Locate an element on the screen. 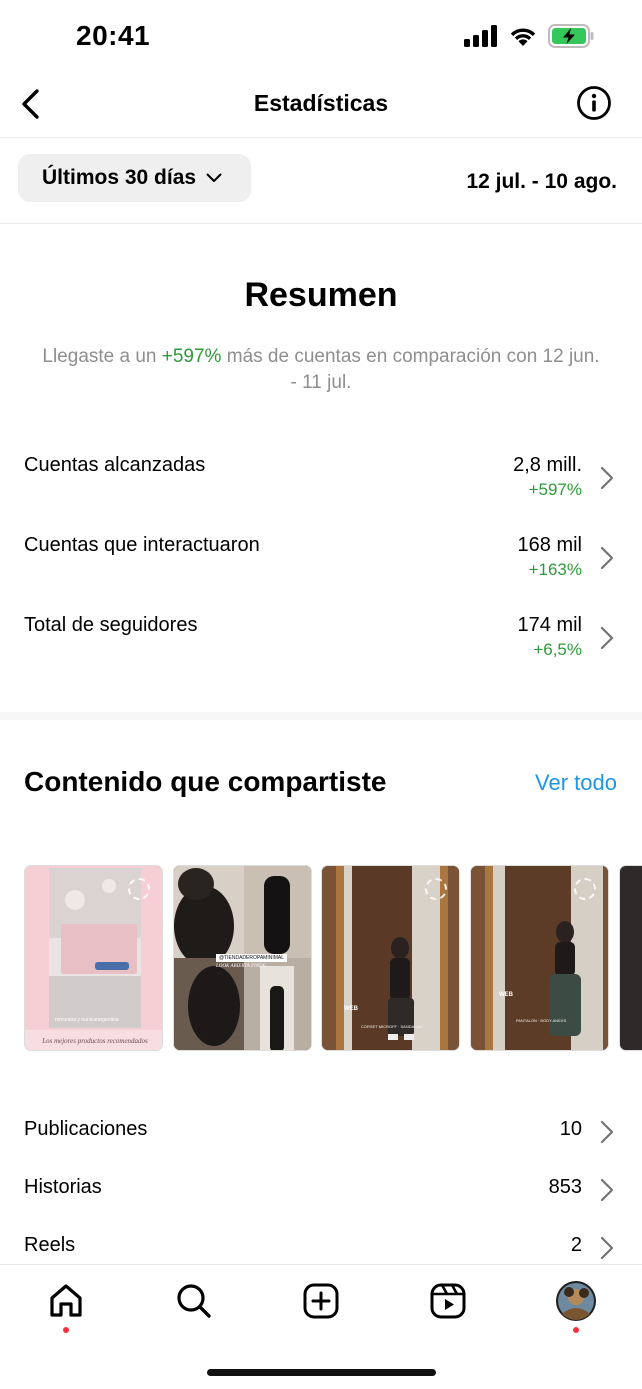 Image resolution: width=642 pixels, height=1389 pixels. wifi-icon is located at coordinates (523, 37).